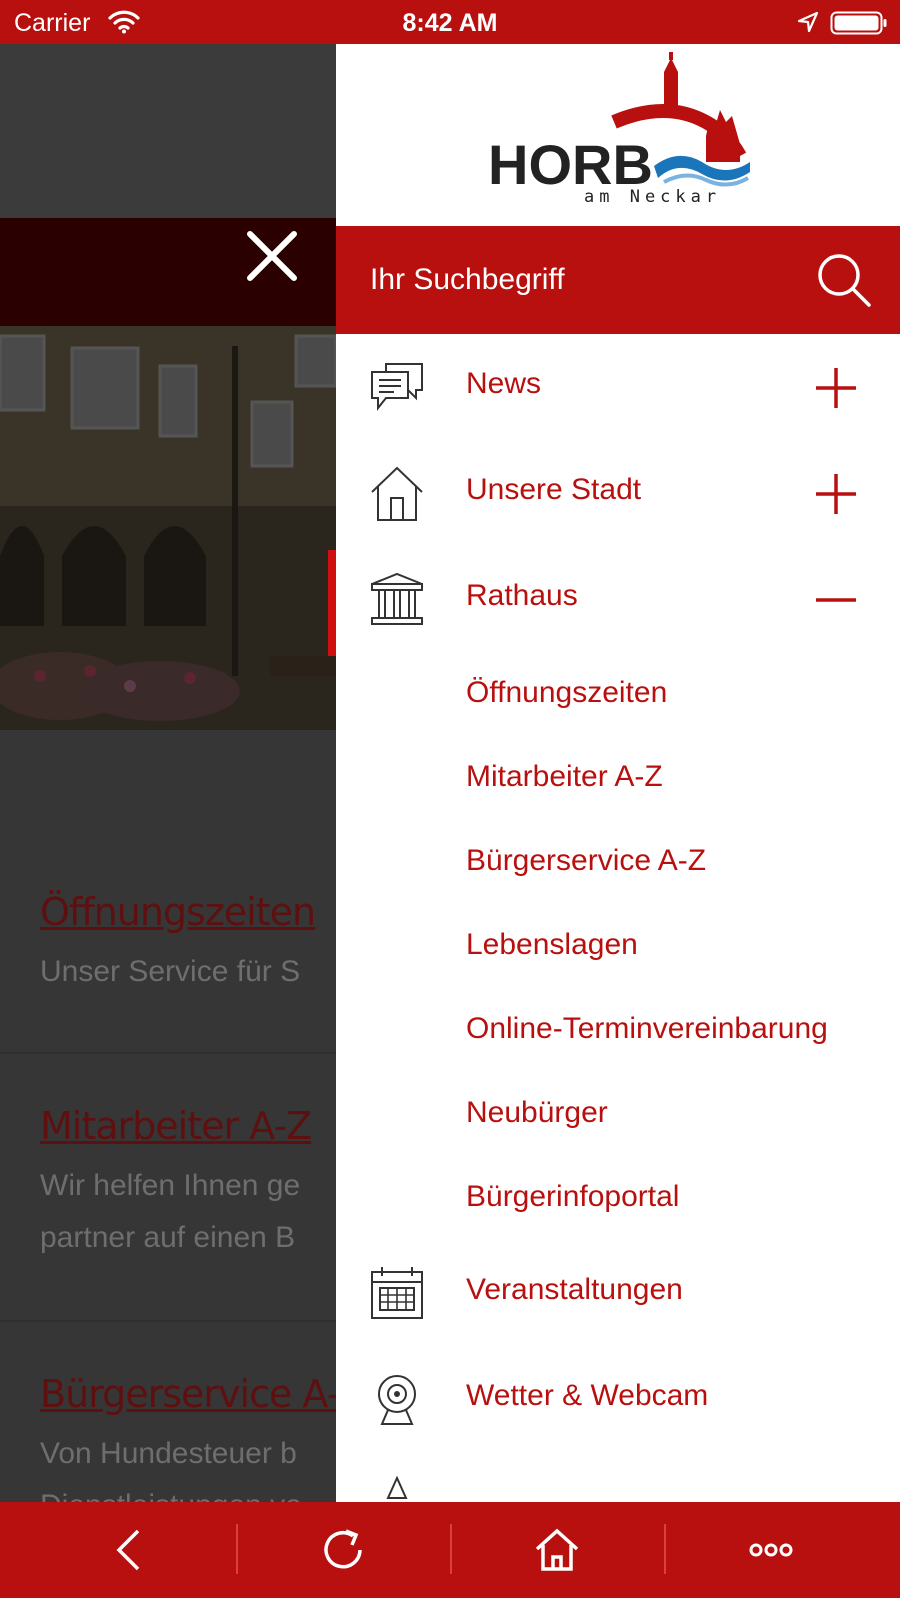 Image resolution: width=900 pixels, height=1598 pixels. Describe the element at coordinates (168, 528) in the screenshot. I see `background-photo` at that location.